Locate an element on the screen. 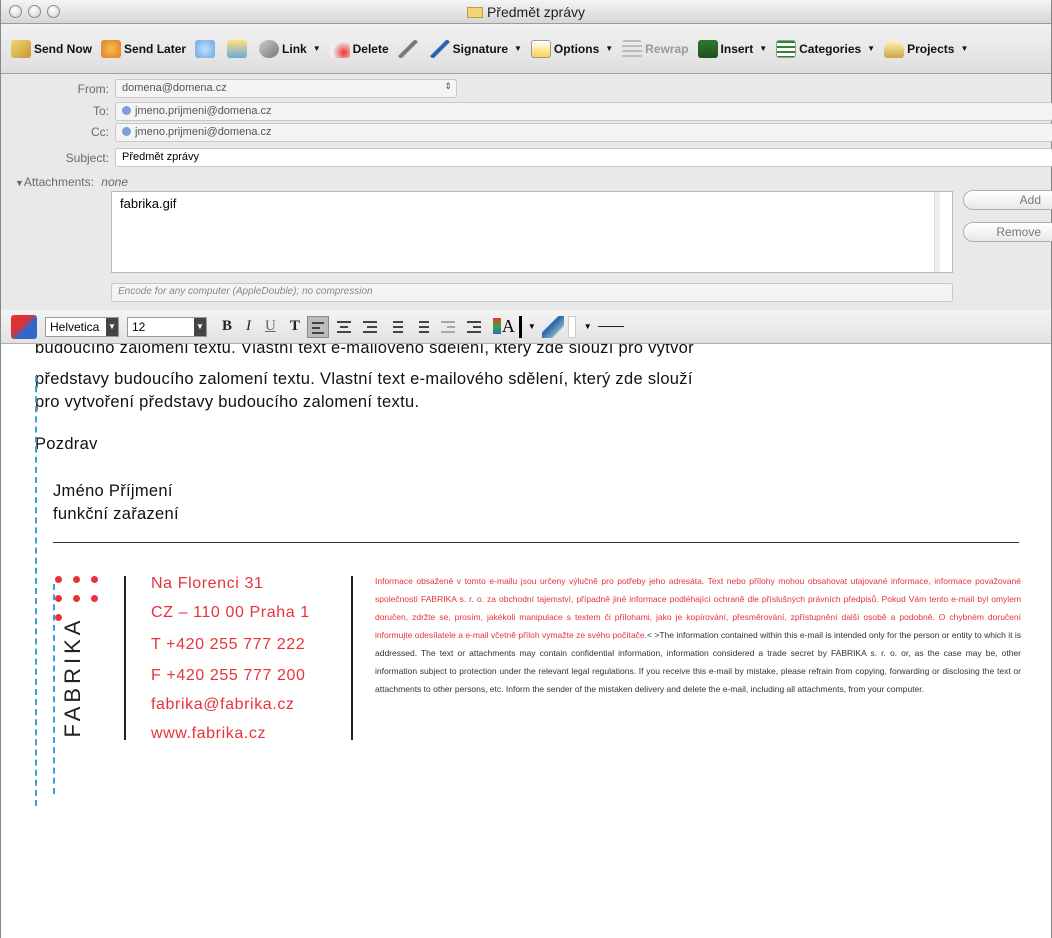  underline-button: U is located at coordinates (270, 326).